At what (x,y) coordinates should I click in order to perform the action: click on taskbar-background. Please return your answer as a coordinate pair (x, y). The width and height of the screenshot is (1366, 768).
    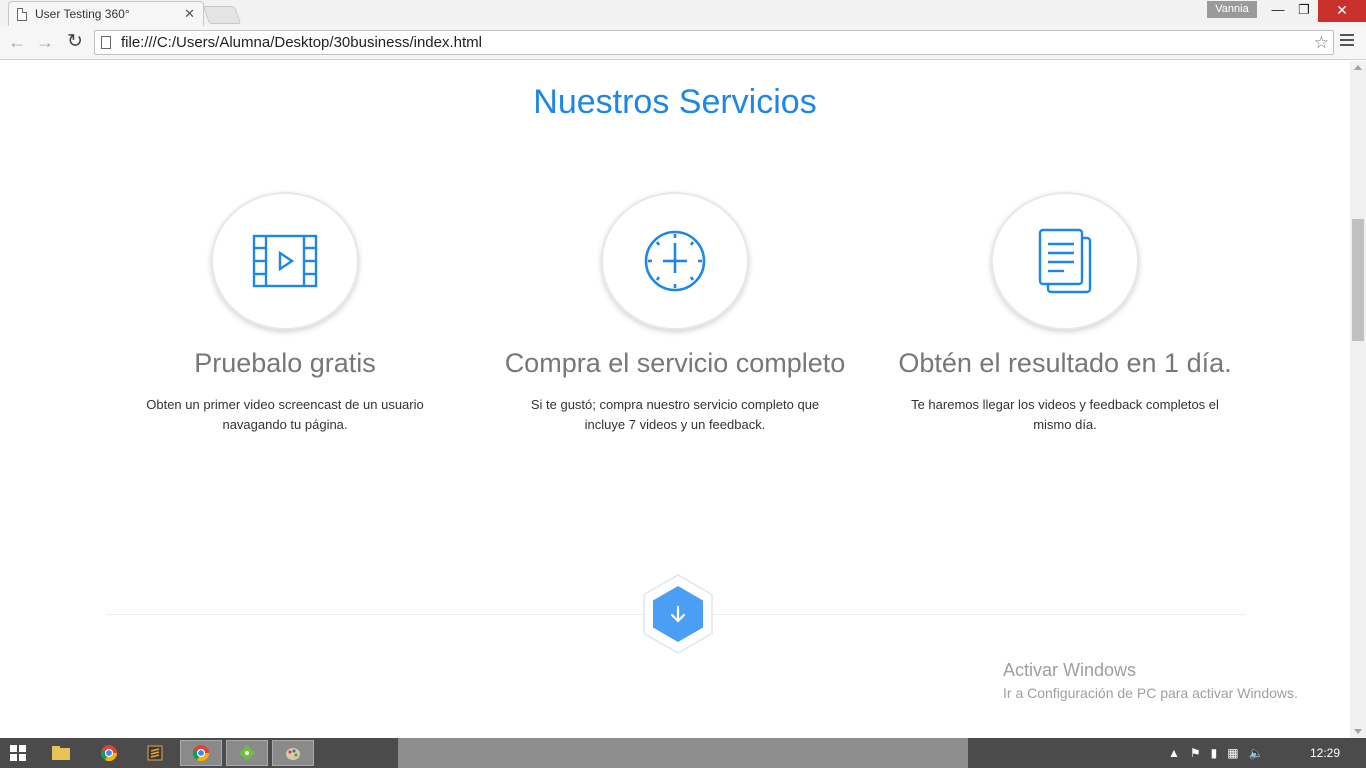
    Looking at the image, I should click on (683, 753).